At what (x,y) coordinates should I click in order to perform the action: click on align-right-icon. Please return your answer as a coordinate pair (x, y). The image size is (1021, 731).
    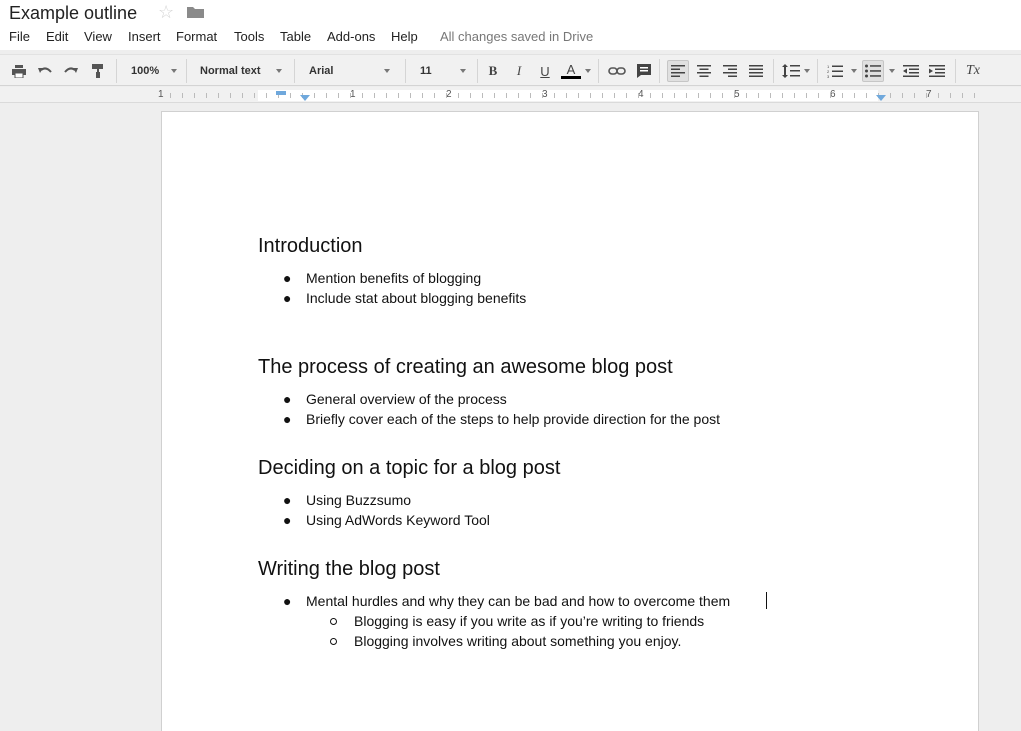
    Looking at the image, I should click on (730, 71).